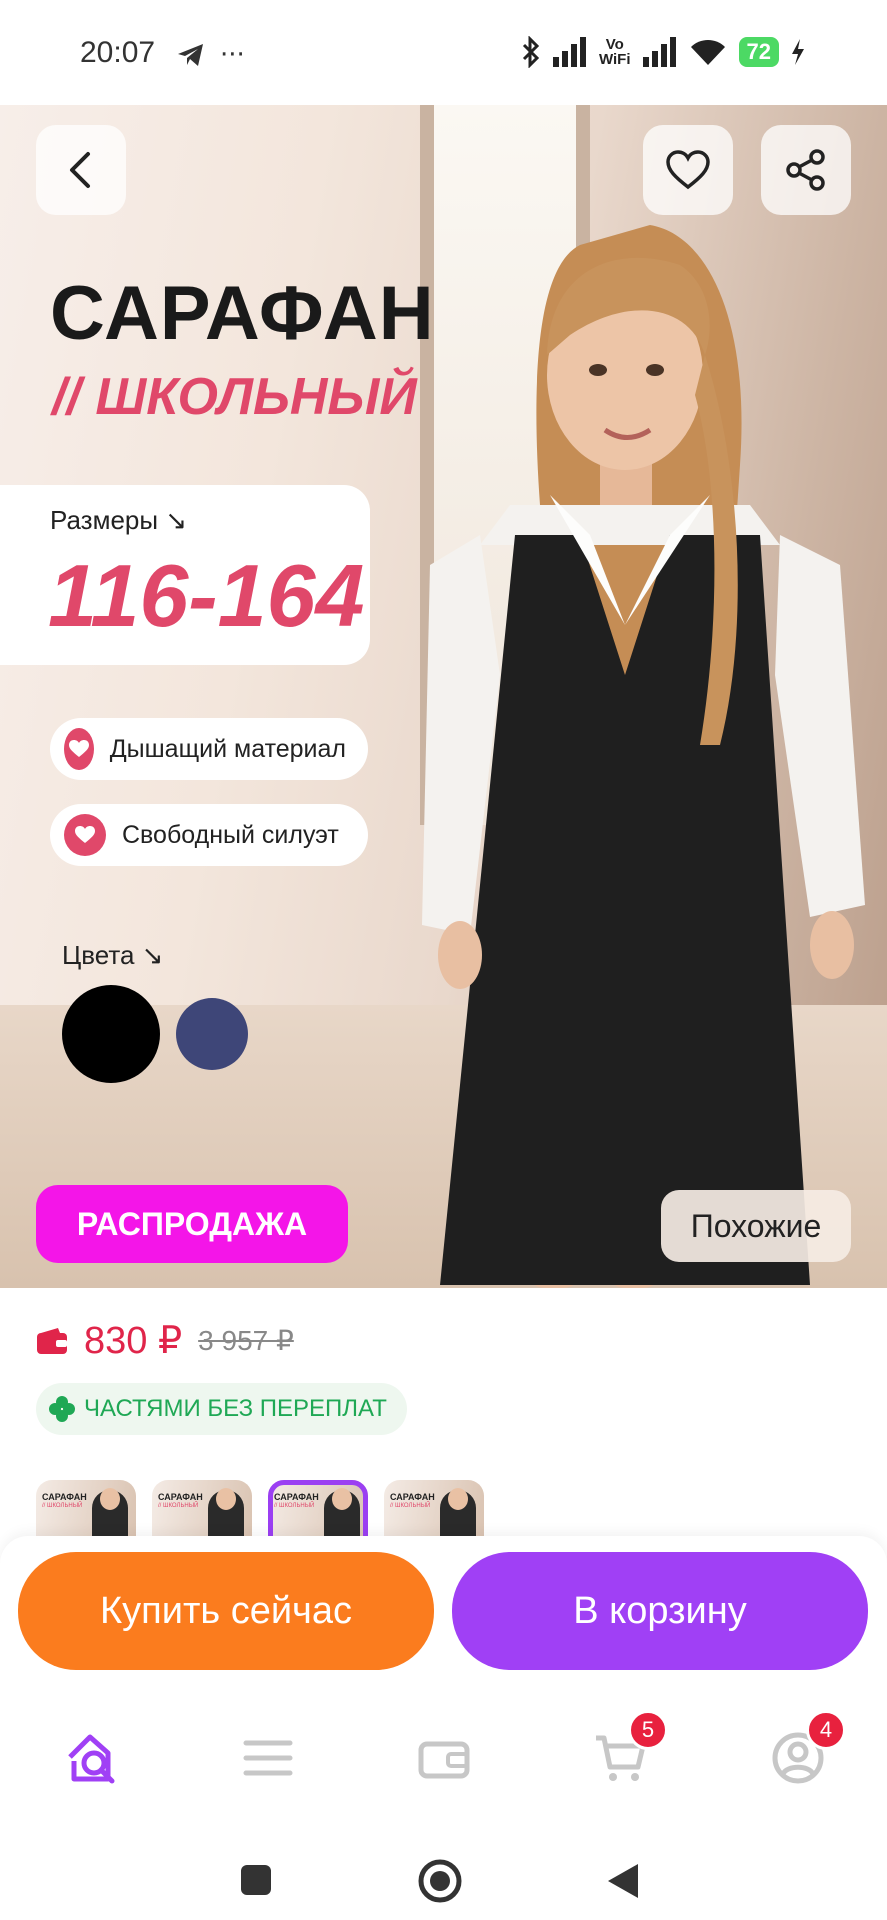 The image size is (887, 1920). I want to click on signal-2-icon, so click(659, 52).